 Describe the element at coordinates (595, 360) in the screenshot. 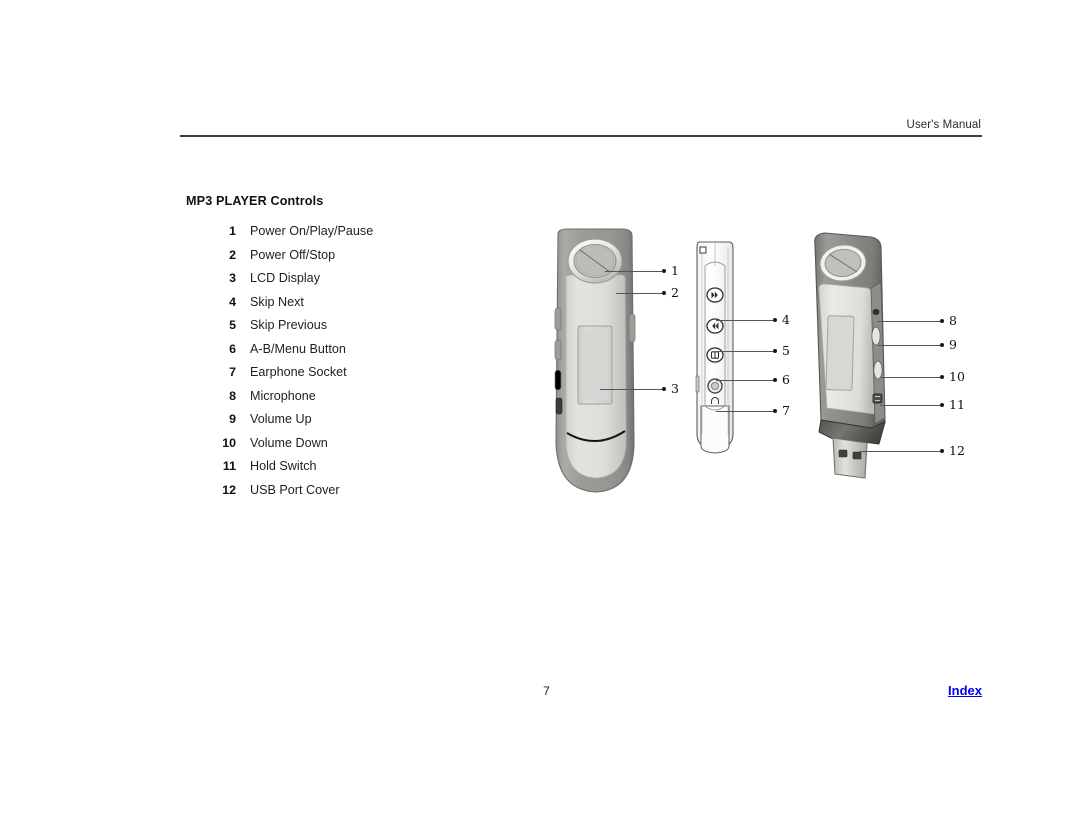

I see `front-view-svg` at that location.